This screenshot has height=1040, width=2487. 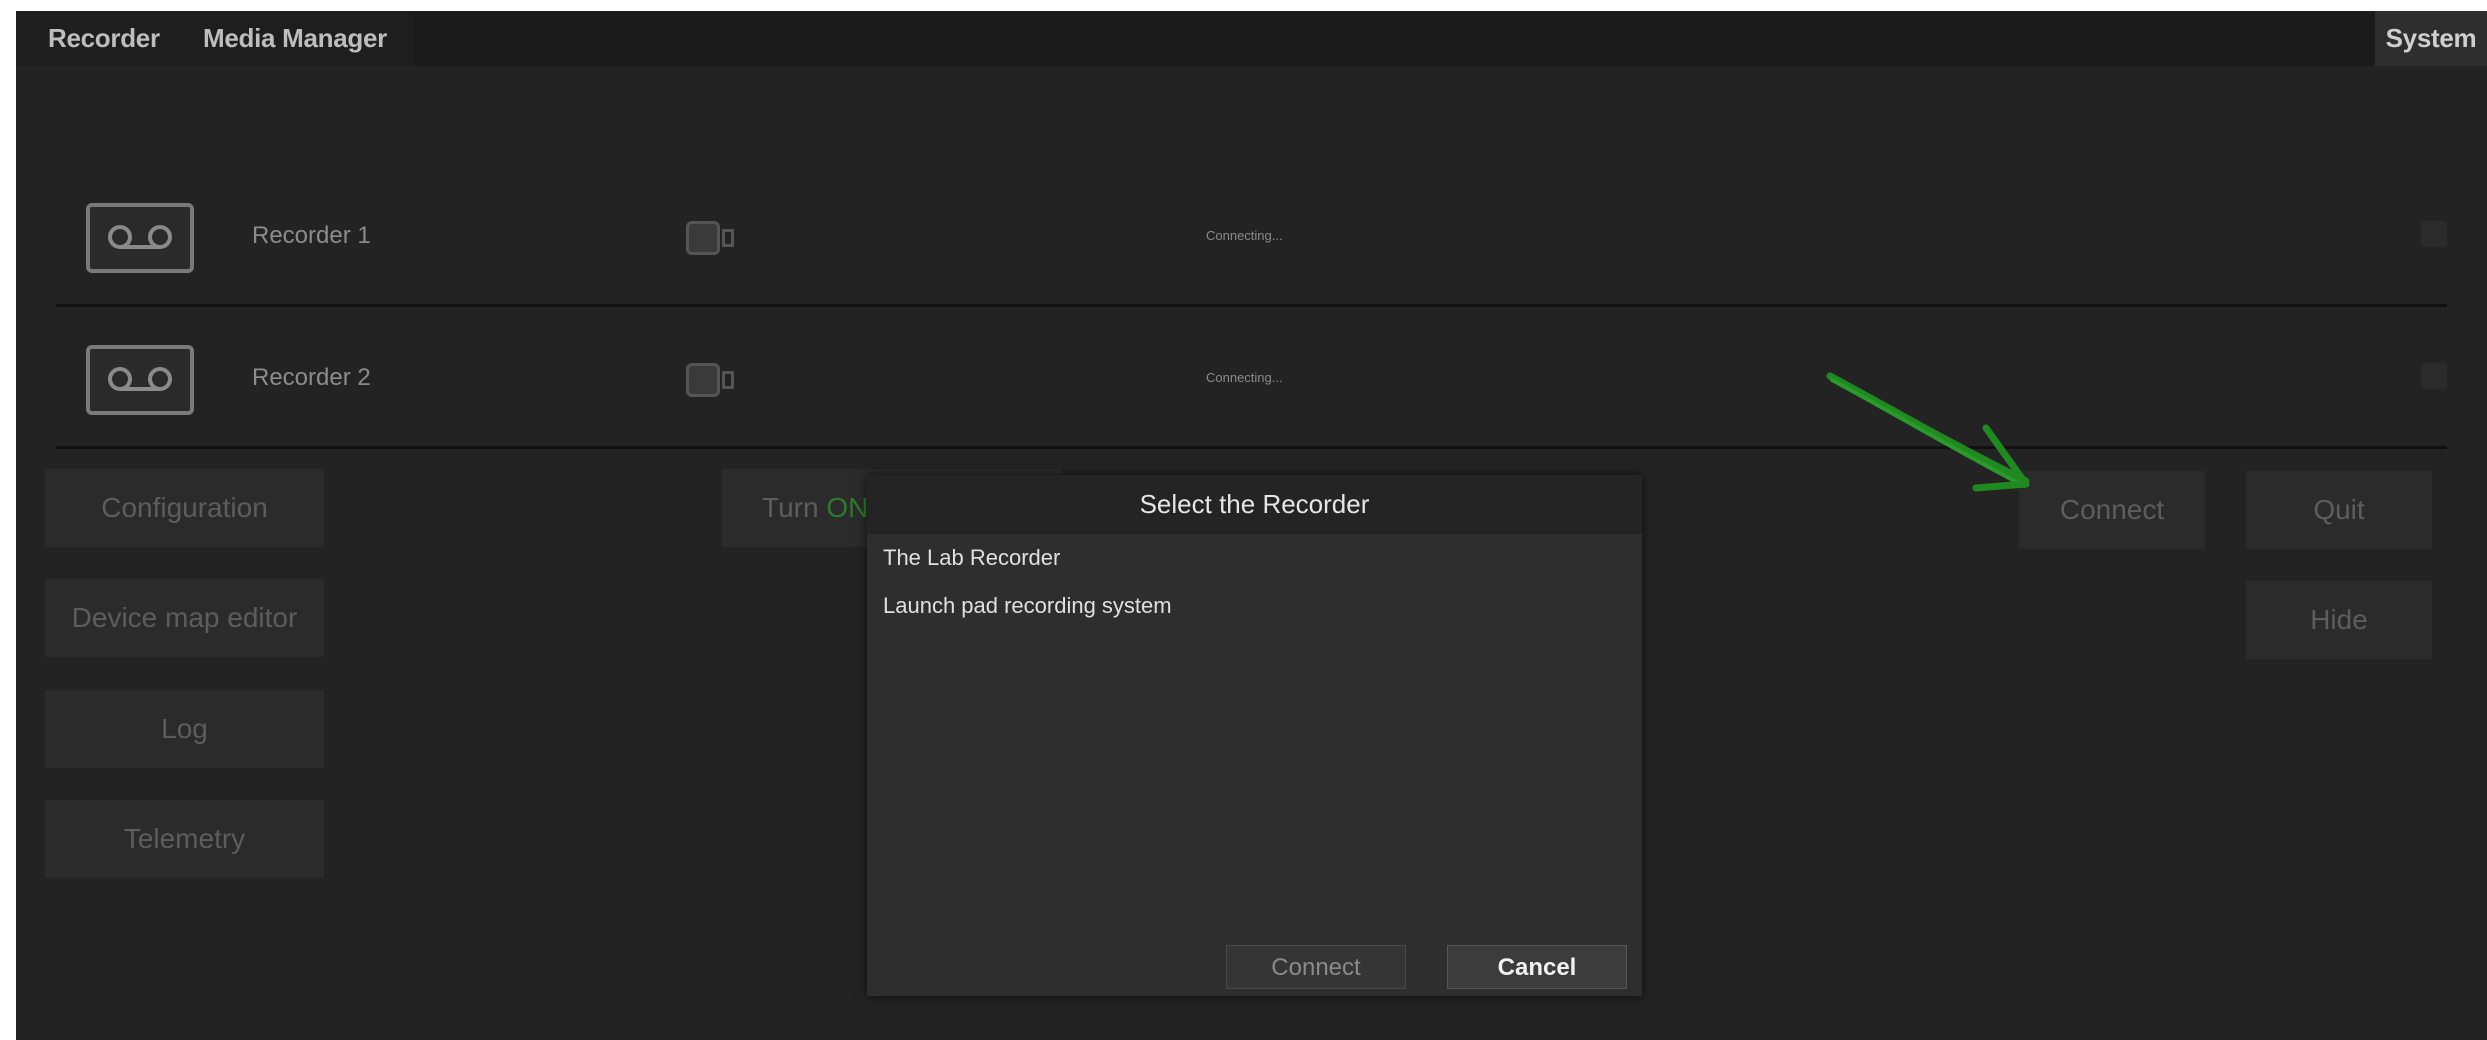 I want to click on menu-recorder: Recorder, so click(x=104, y=38).